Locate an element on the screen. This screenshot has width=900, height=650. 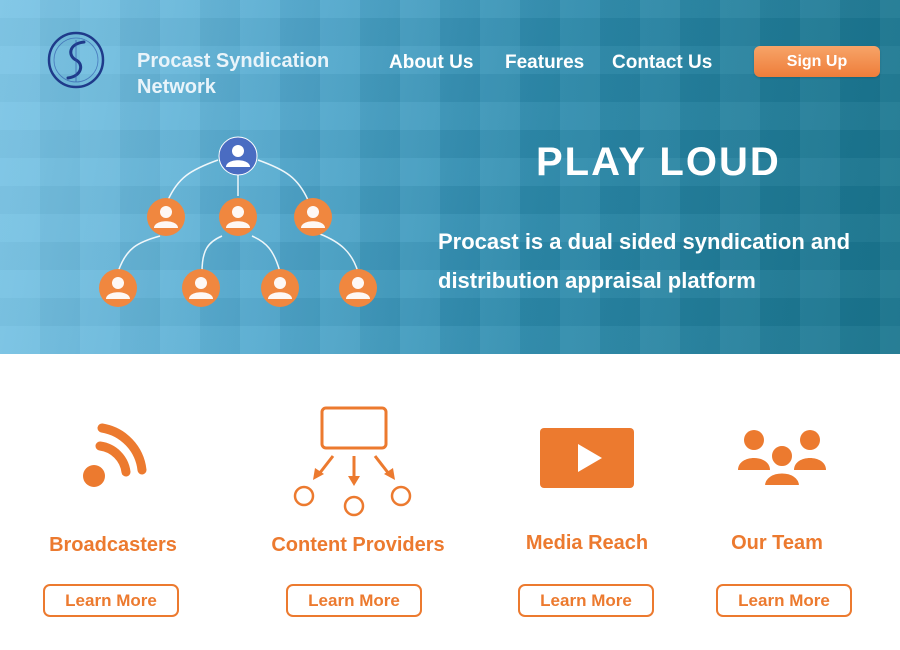
learn-more-our-team-button: Learn More is located at coordinates (784, 600).